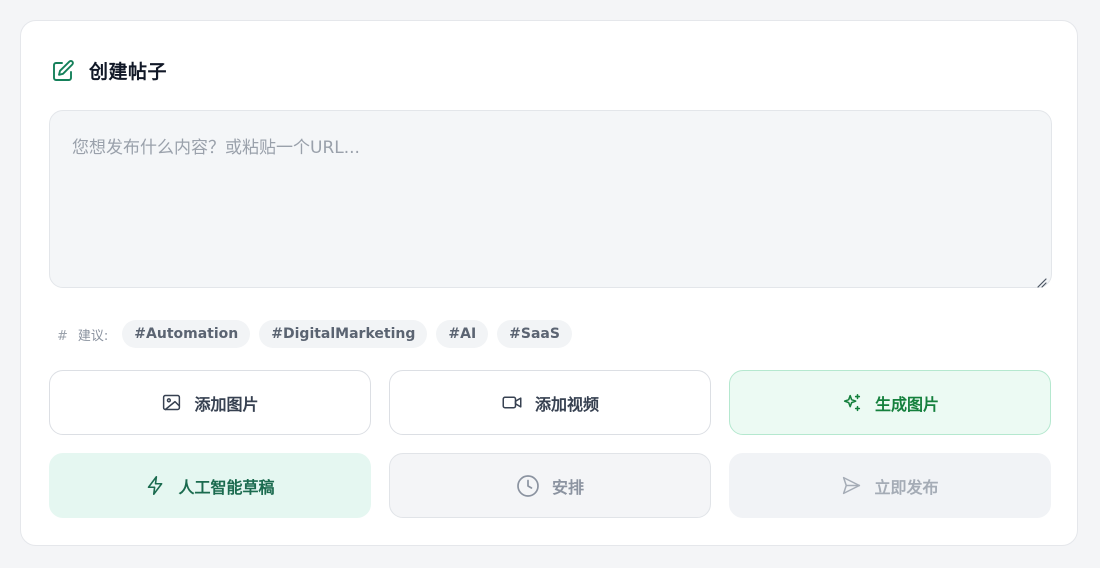 The image size is (1100, 568). Describe the element at coordinates (566, 404) in the screenshot. I see `add-video-label: 添加视频` at that location.